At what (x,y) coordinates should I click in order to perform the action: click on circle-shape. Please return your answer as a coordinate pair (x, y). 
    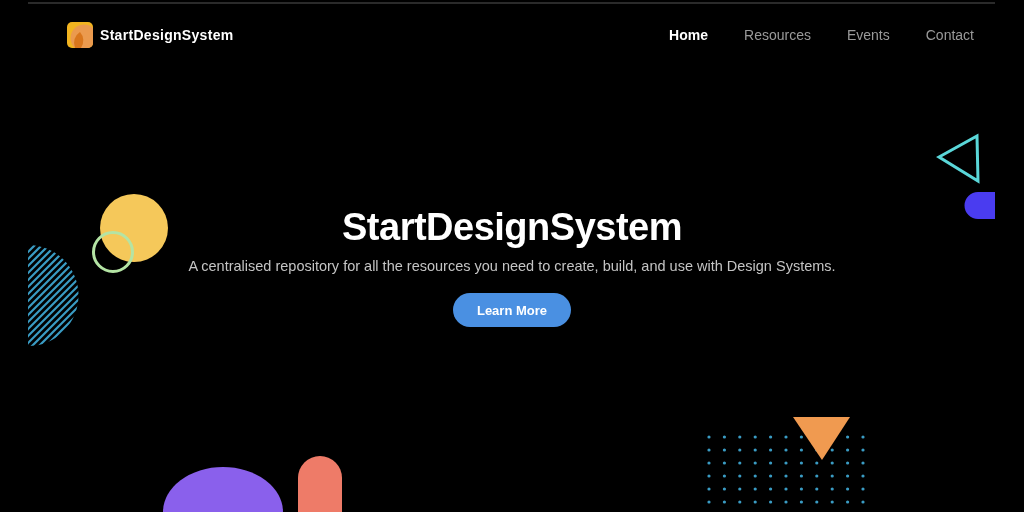
    Looking at the image, I should click on (134, 228).